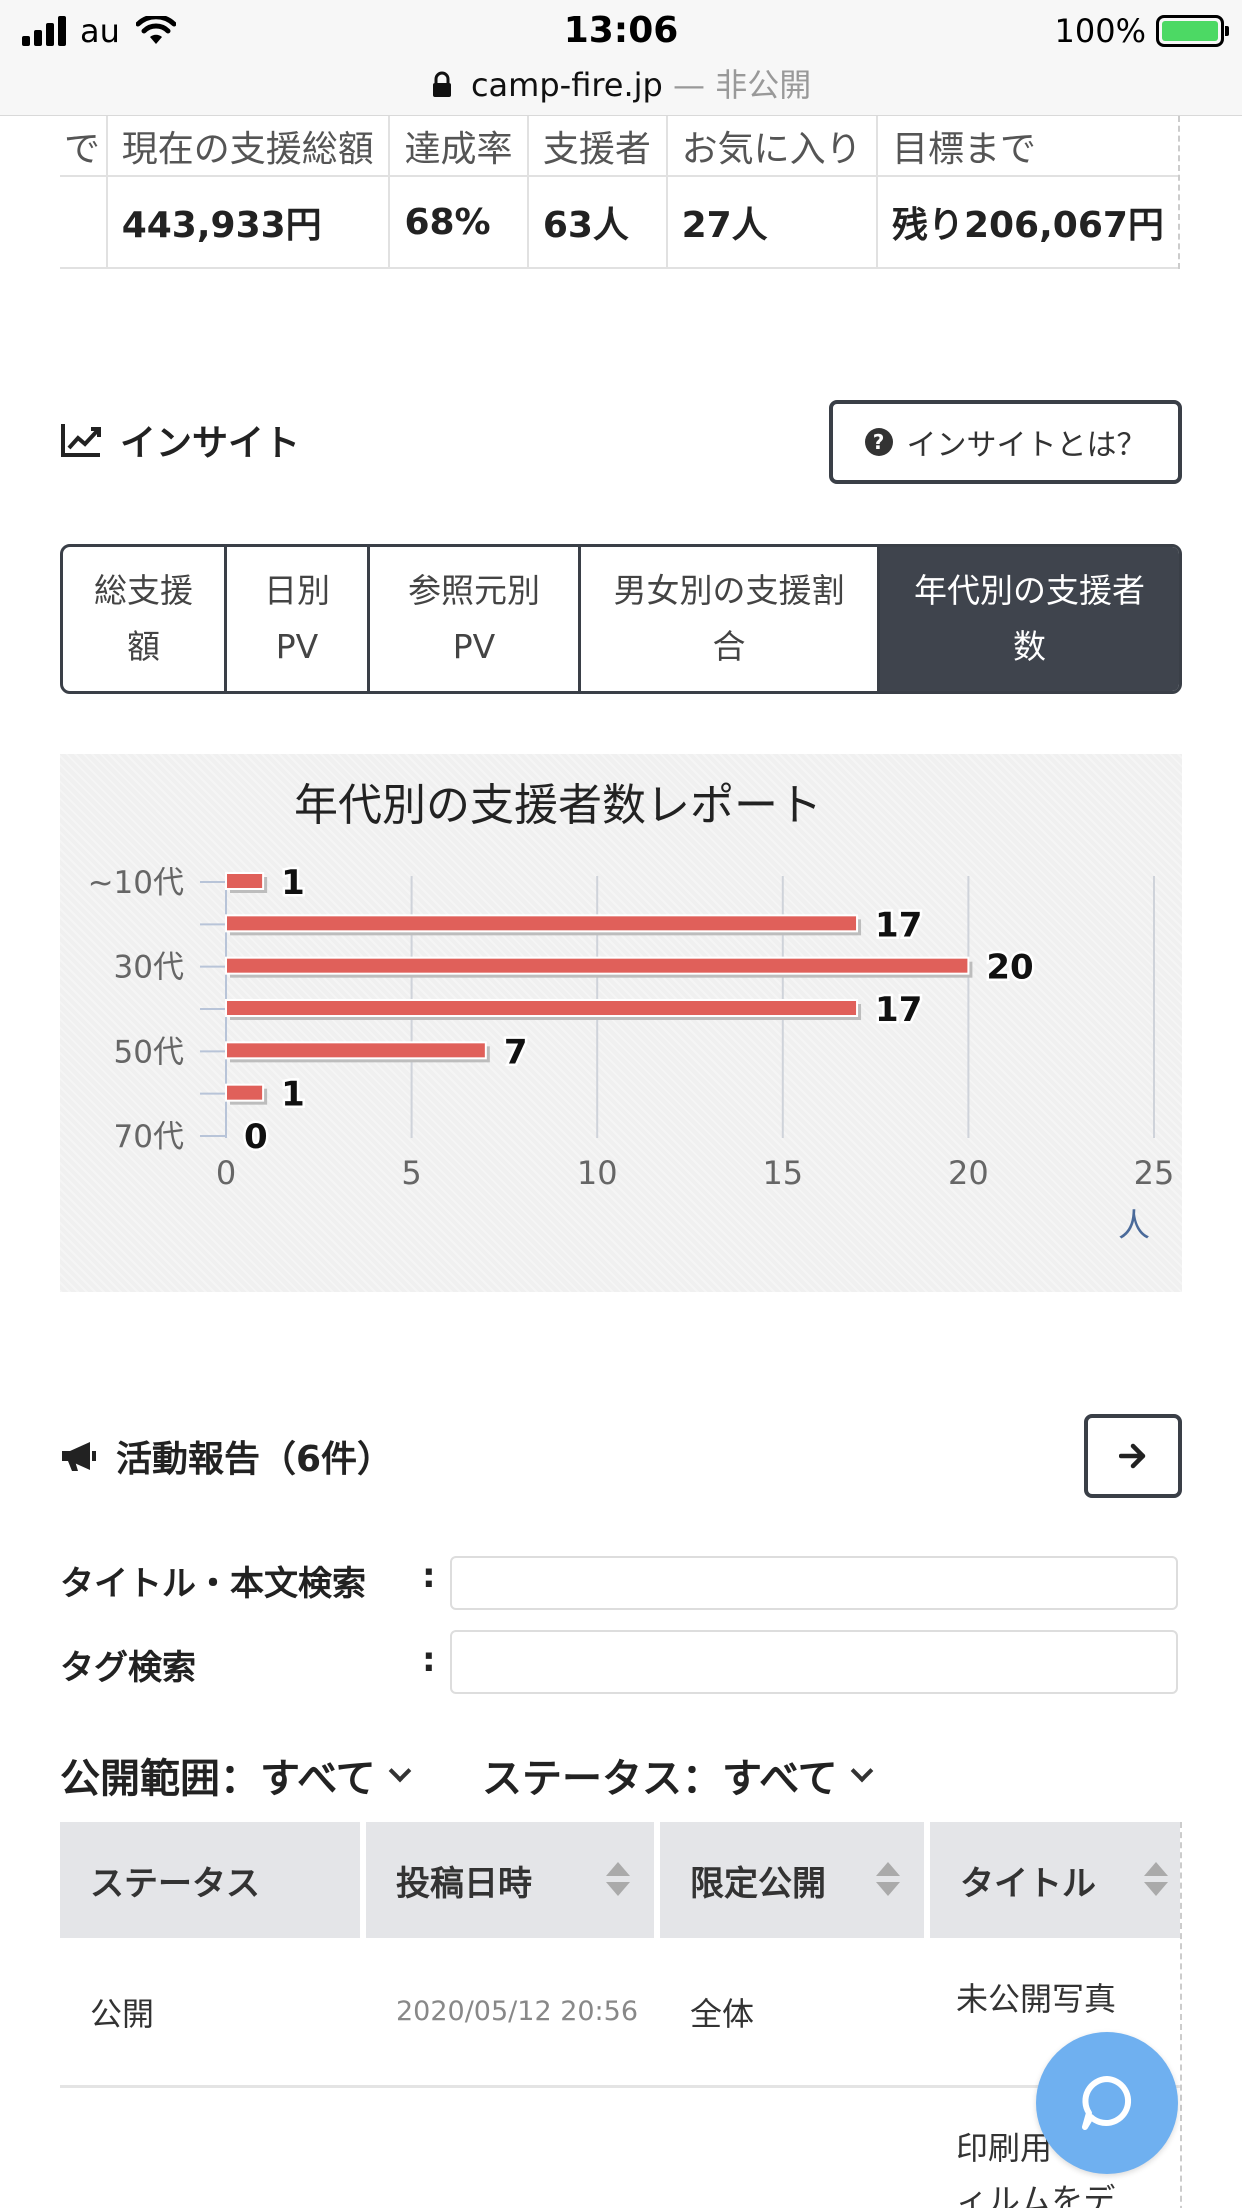  I want to click on y-tick-label: 70代, so click(149, 1137).